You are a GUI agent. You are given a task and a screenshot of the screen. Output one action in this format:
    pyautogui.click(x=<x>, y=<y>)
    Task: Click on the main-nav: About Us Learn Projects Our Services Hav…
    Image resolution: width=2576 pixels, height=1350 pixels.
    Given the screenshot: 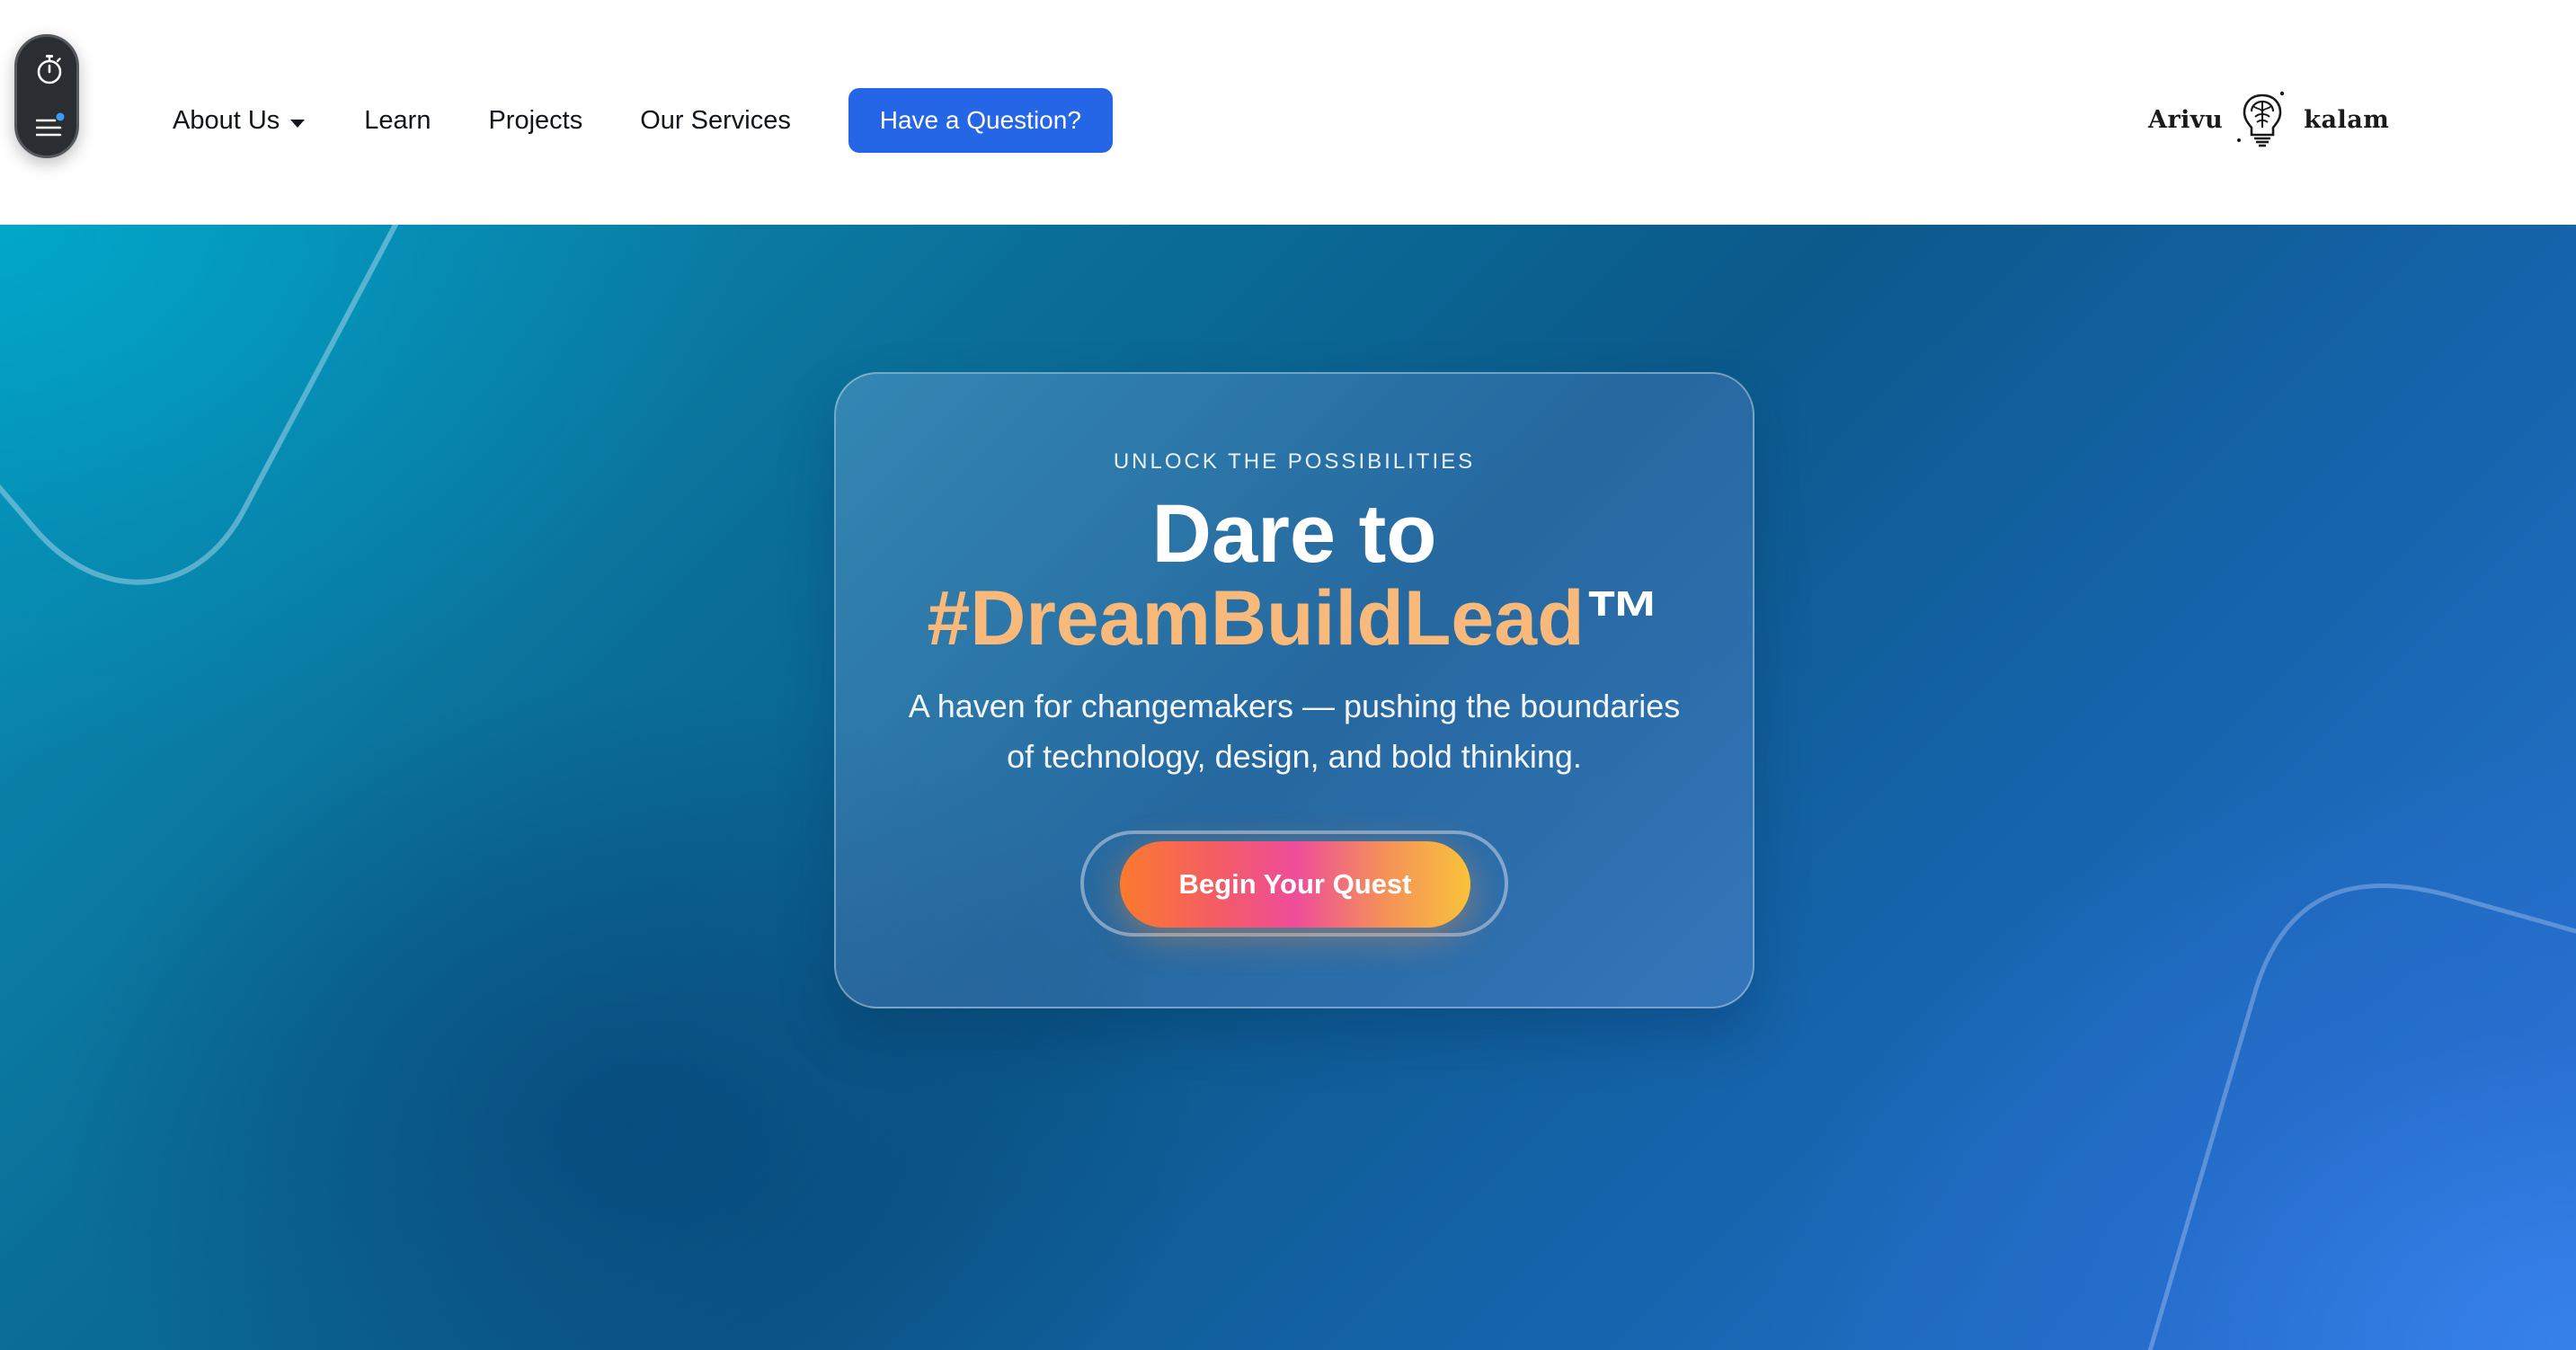 What is the action you would take?
    pyautogui.click(x=643, y=120)
    